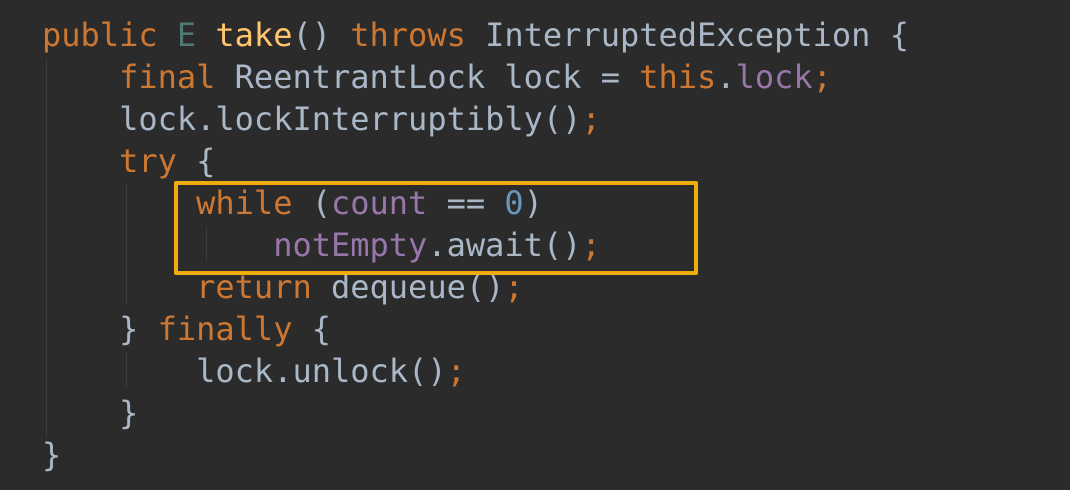  I want to click on code-line: notEmpty.await();, so click(475, 245).